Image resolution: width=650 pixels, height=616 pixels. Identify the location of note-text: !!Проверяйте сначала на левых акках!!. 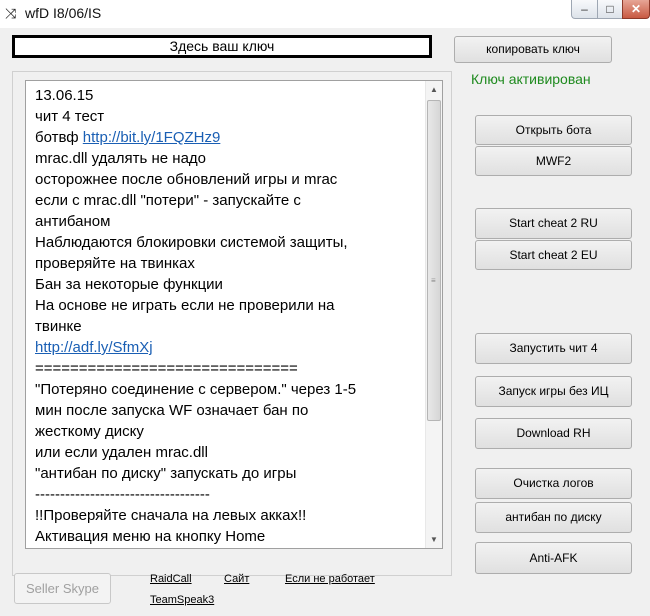
(171, 515).